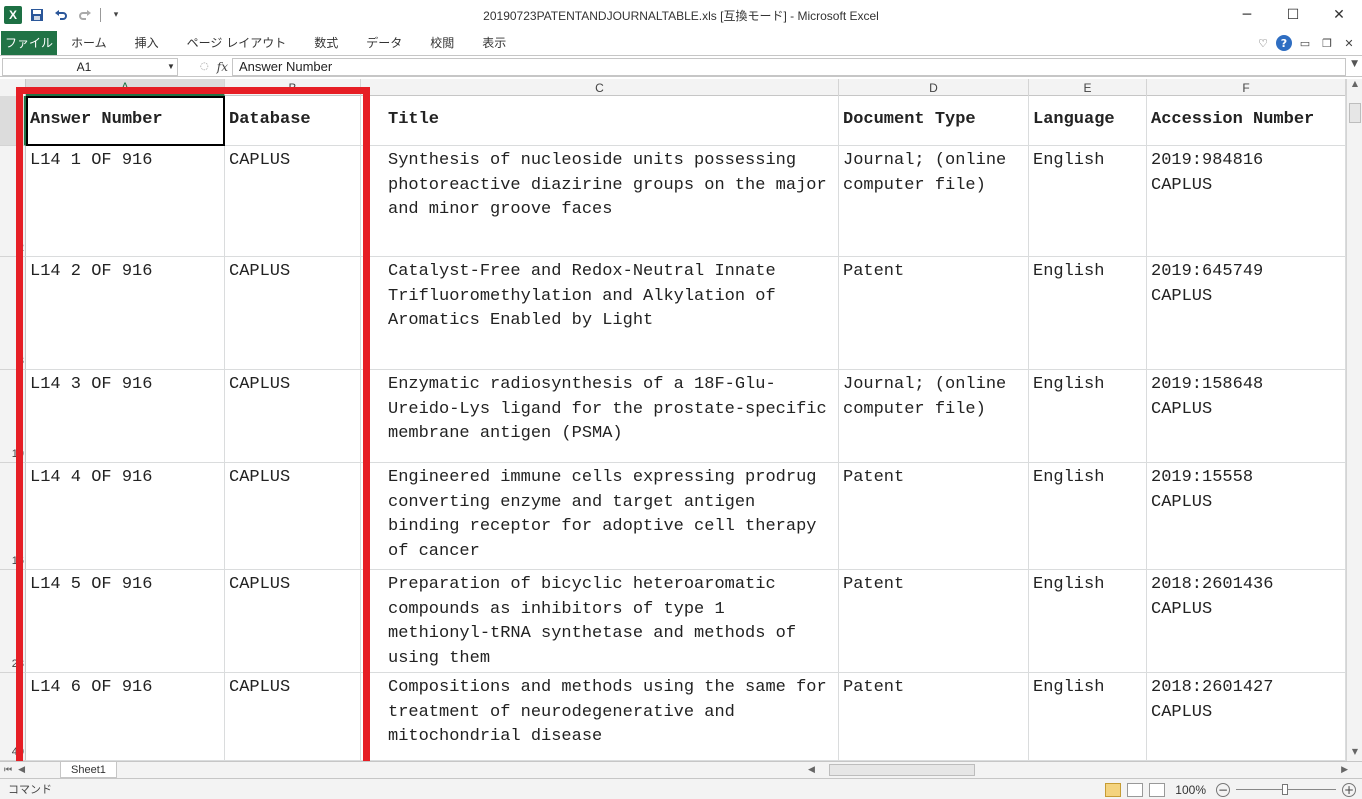 Image resolution: width=1362 pixels, height=799 pixels. I want to click on formula-expand-icon: ▼, so click(1354, 64).